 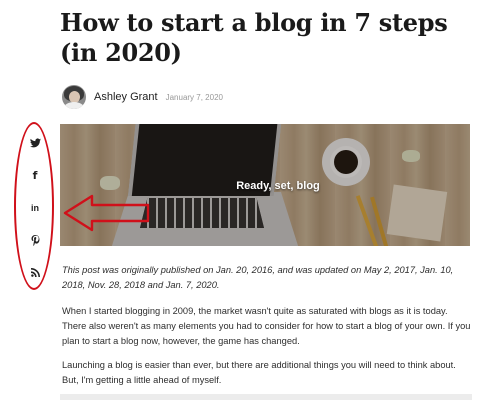 What do you see at coordinates (278, 186) in the screenshot?
I see `hero-caption: Ready, set, blog` at bounding box center [278, 186].